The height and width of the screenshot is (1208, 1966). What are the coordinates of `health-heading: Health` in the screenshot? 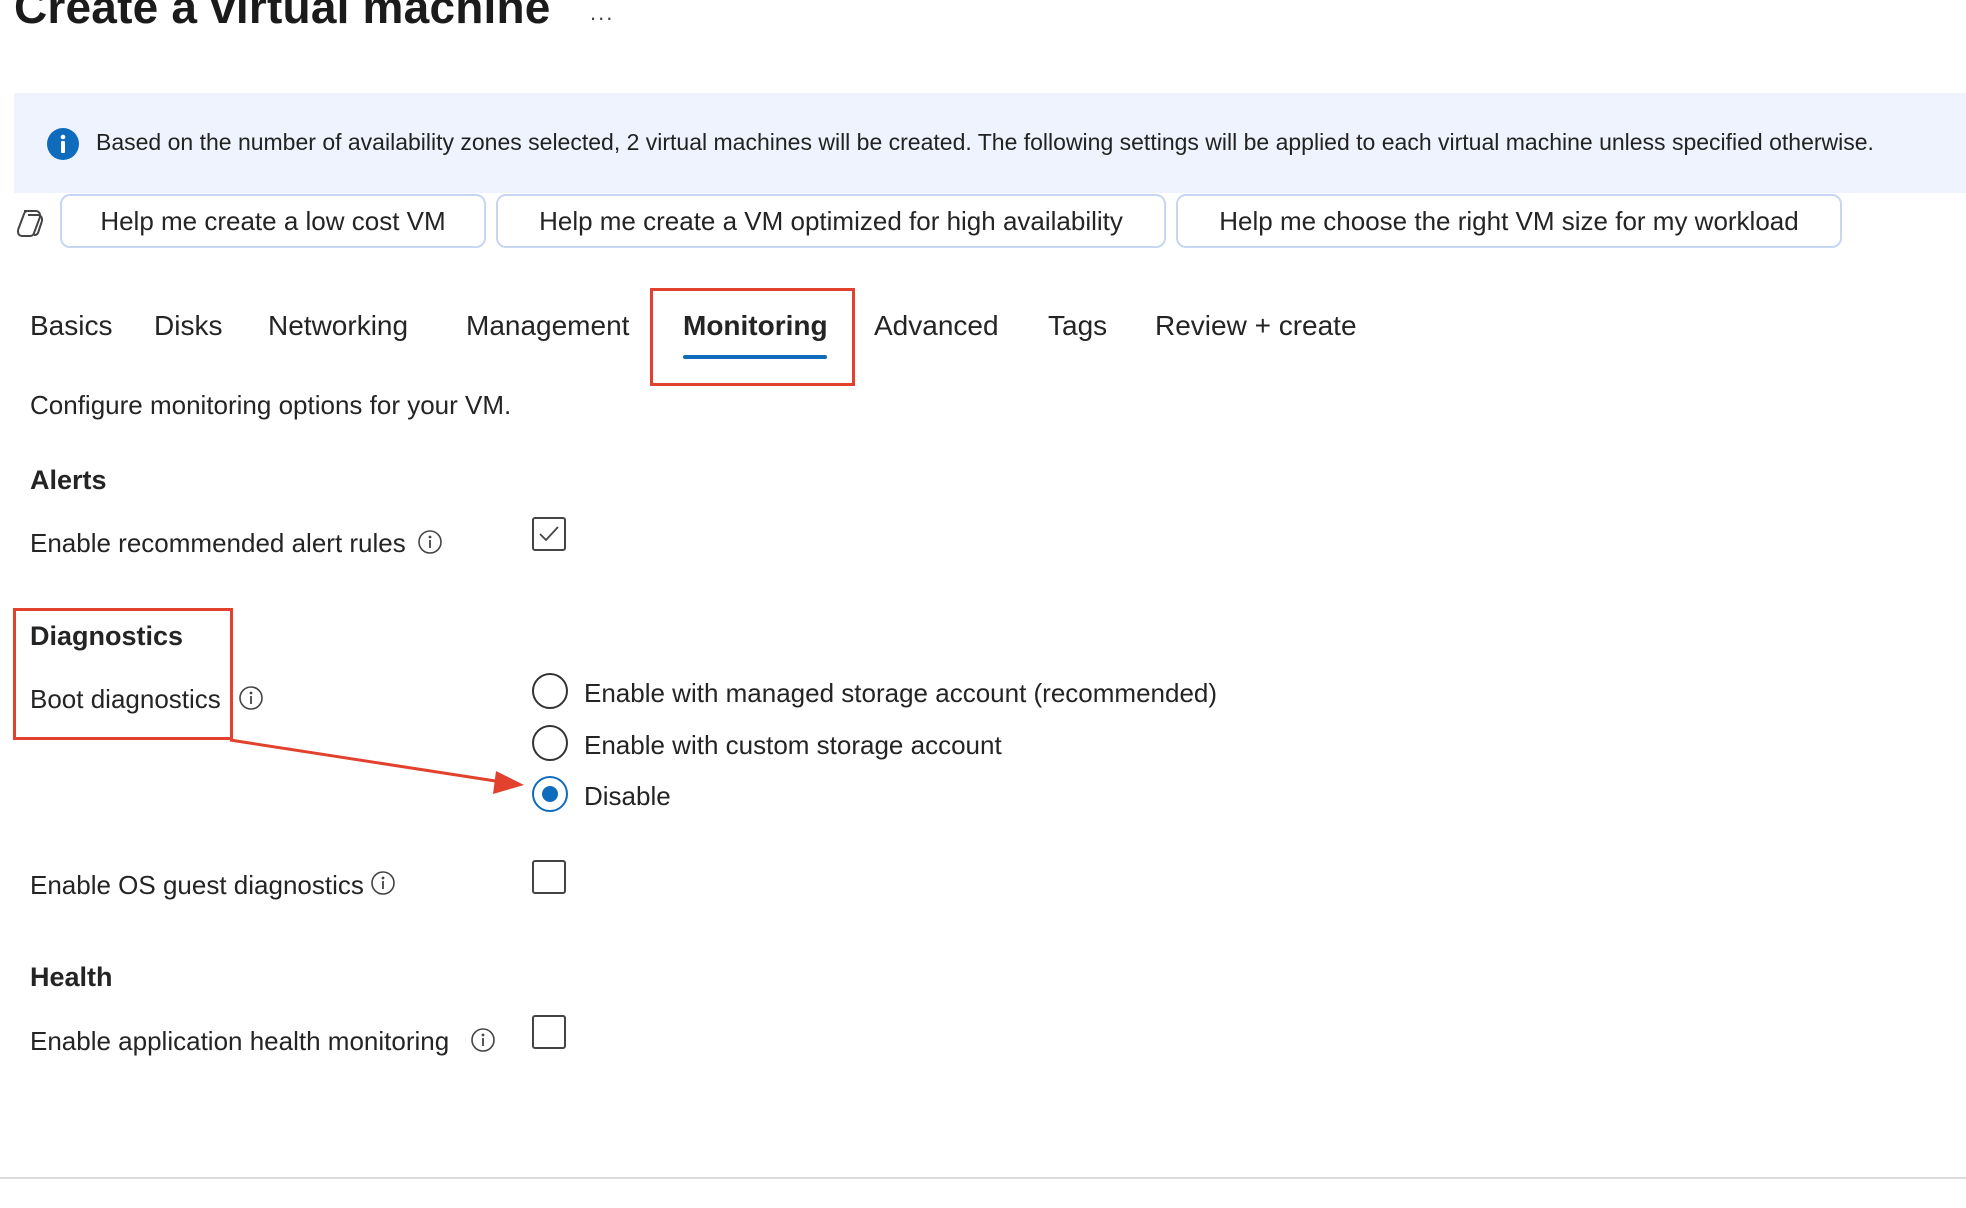 It's located at (71, 977).